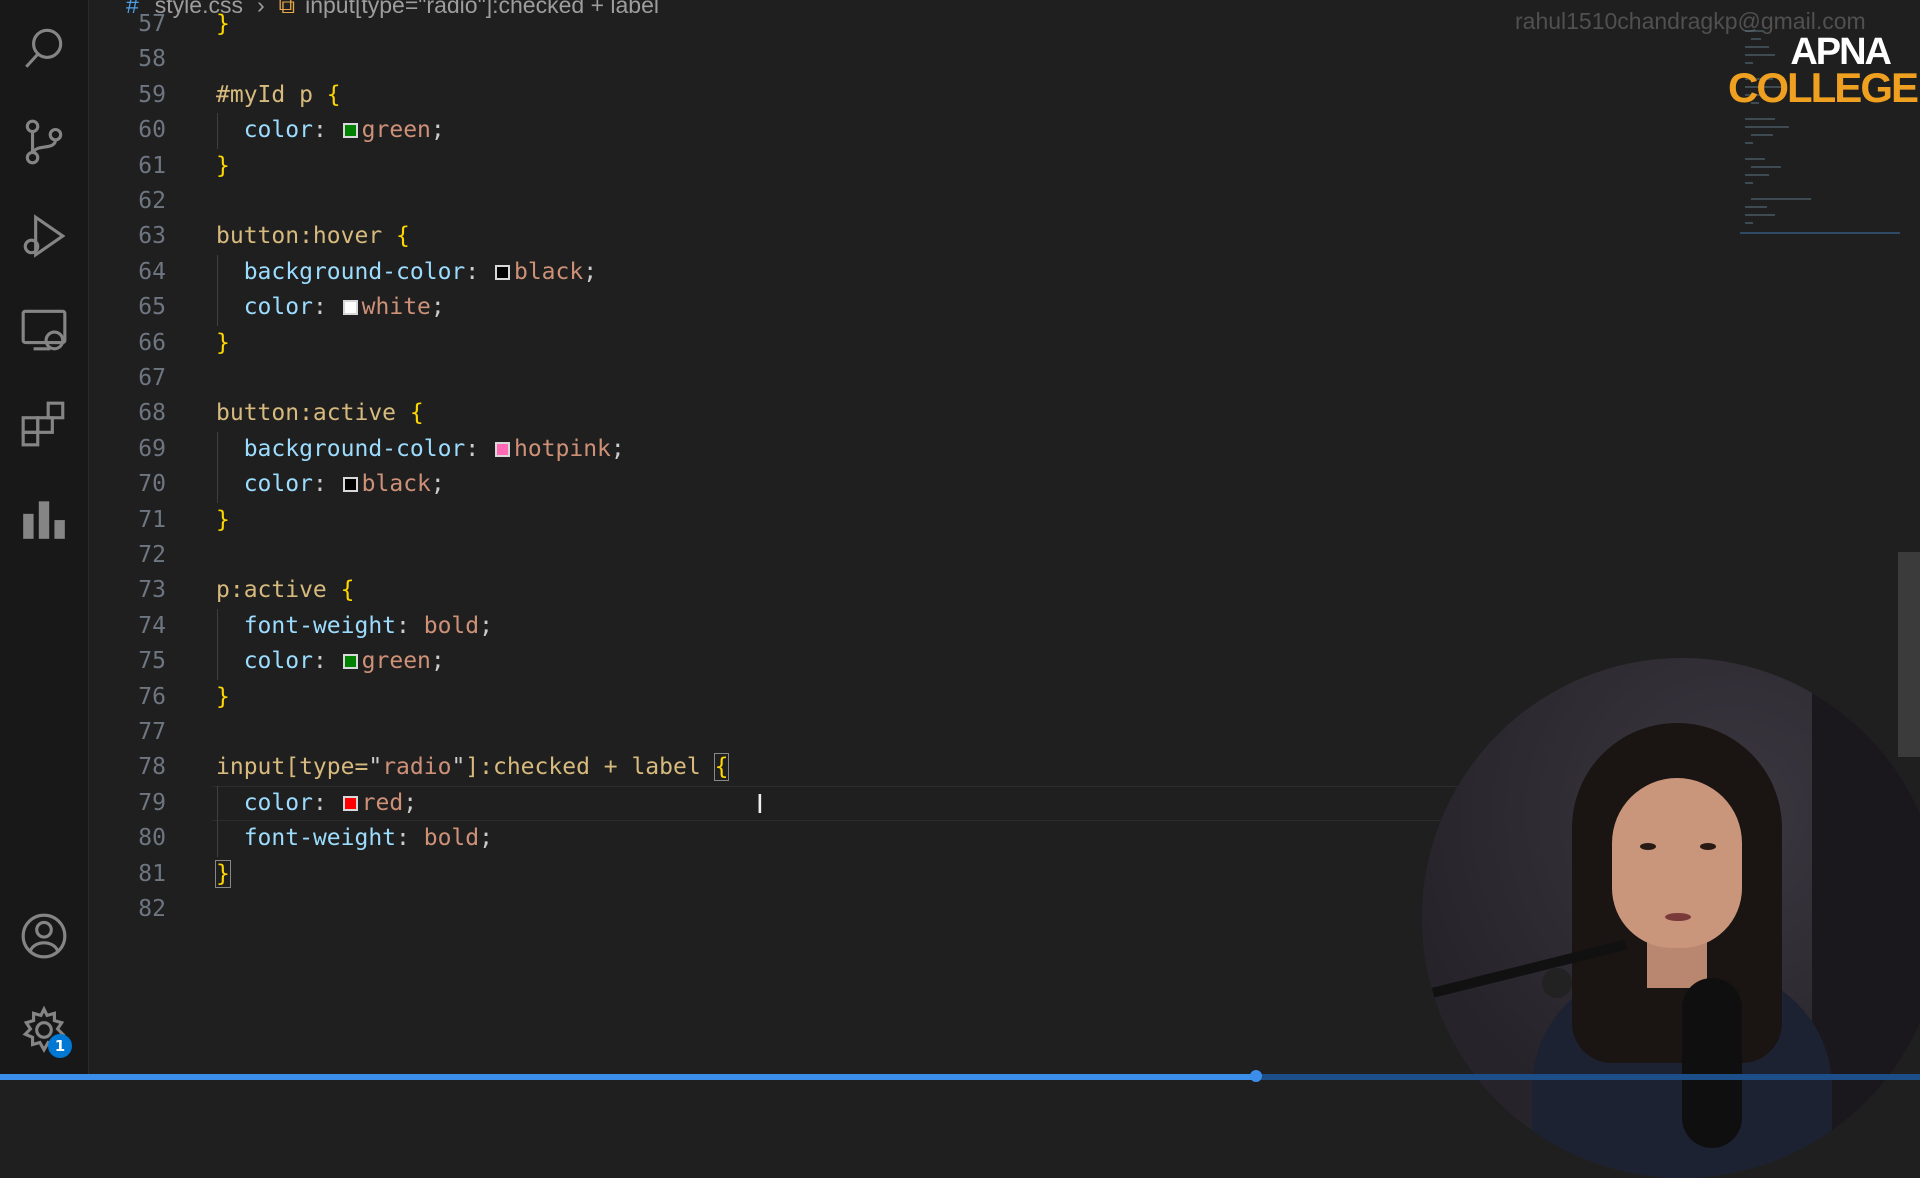 The image size is (1920, 1178). What do you see at coordinates (44, 142) in the screenshot?
I see `source-control-icon` at bounding box center [44, 142].